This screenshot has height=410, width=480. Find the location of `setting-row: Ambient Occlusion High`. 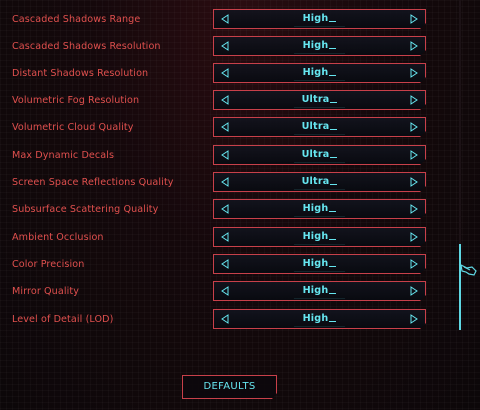

setting-row: Ambient Occlusion High is located at coordinates (220, 242).